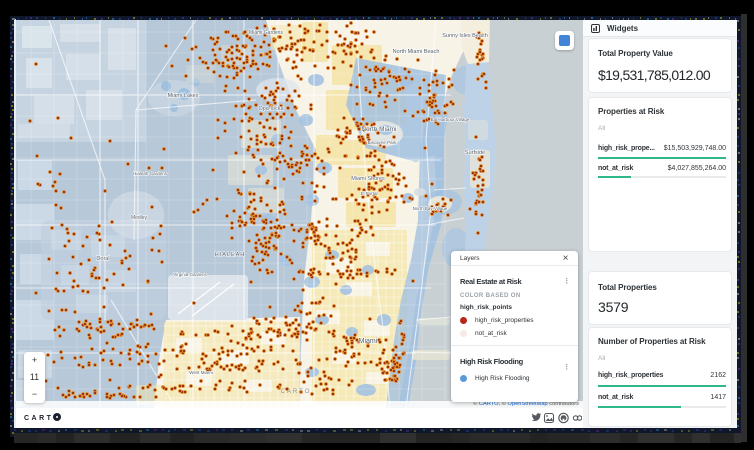 This screenshot has width=754, height=450. What do you see at coordinates (368, 193) in the screenshot?
I see `svg-text: El Portal` at bounding box center [368, 193].